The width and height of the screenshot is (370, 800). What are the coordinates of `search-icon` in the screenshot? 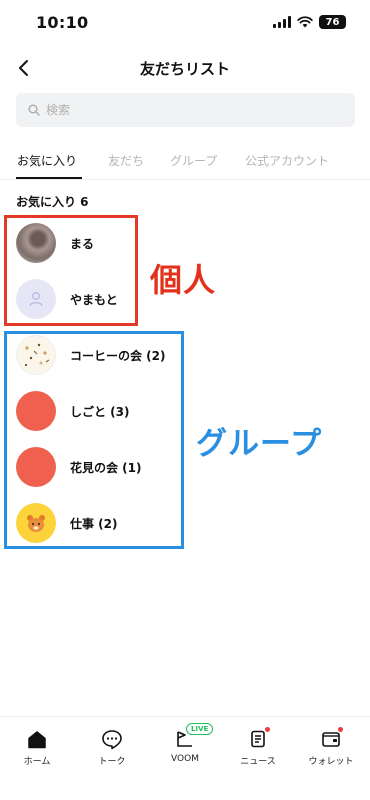 It's located at (34, 110).